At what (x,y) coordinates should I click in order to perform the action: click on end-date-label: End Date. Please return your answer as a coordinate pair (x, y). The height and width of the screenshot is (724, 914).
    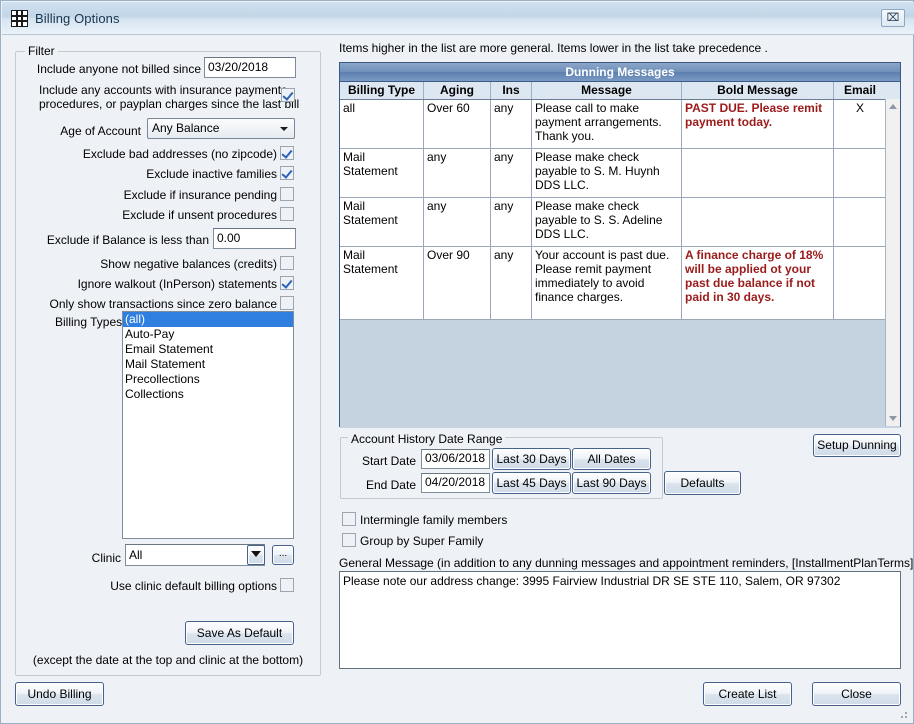
    Looking at the image, I should click on (390, 485).